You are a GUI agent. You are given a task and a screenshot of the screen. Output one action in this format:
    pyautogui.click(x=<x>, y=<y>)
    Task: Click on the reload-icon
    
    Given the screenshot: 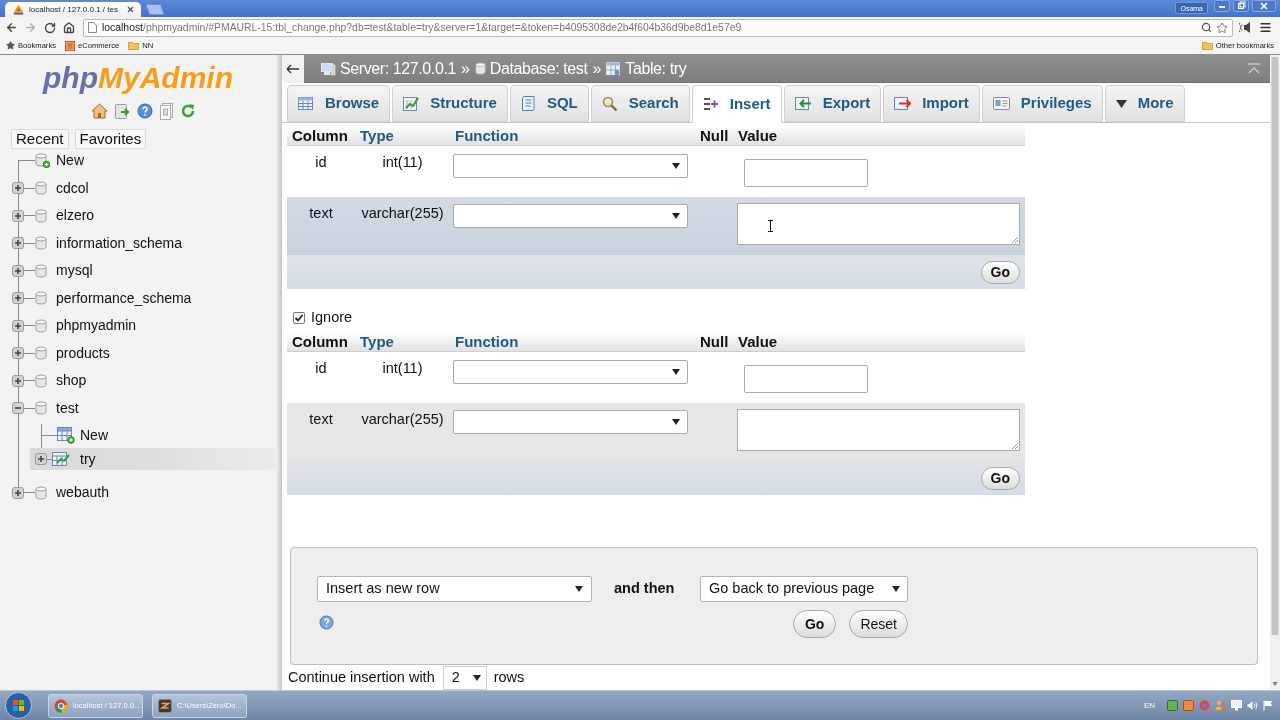 What is the action you would take?
    pyautogui.click(x=50, y=27)
    